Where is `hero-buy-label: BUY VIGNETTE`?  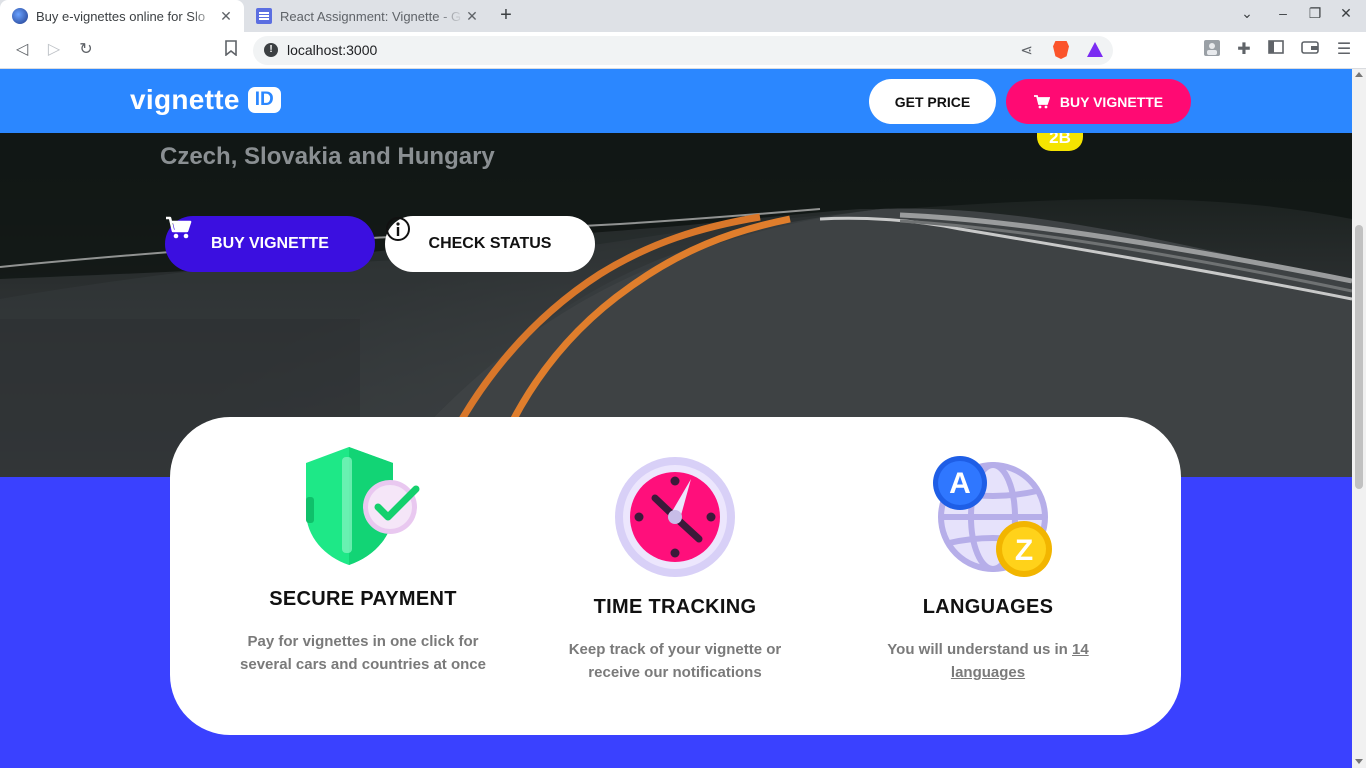
hero-buy-label: BUY VIGNETTE is located at coordinates (270, 243).